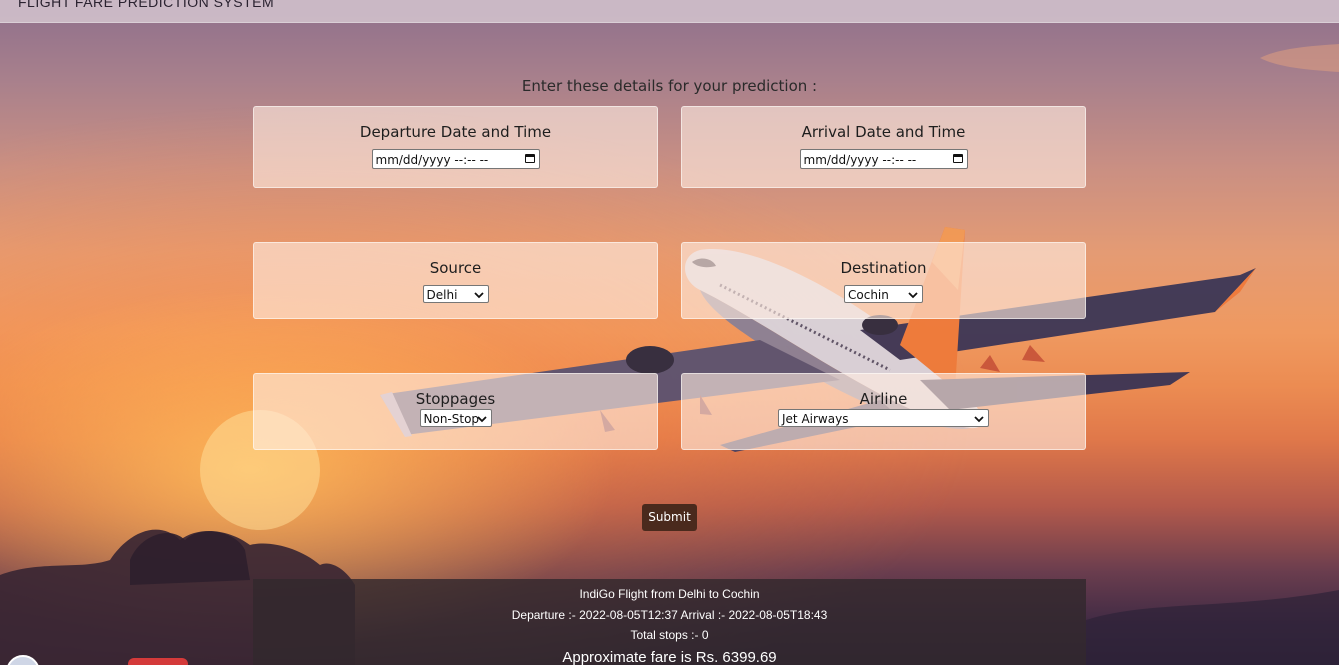  Describe the element at coordinates (23, 660) in the screenshot. I see `floating-widget-icon` at that location.